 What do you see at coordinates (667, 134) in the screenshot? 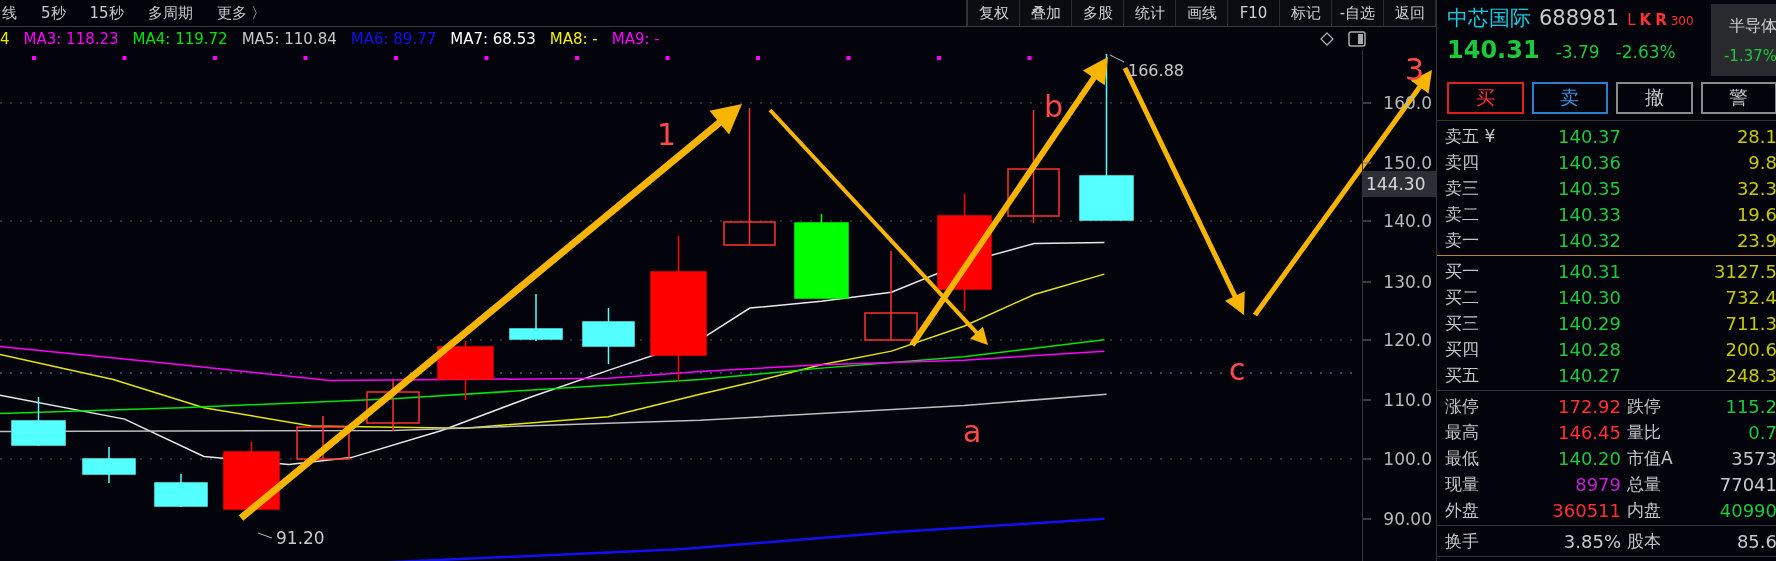
I see `wave-label: 1` at bounding box center [667, 134].